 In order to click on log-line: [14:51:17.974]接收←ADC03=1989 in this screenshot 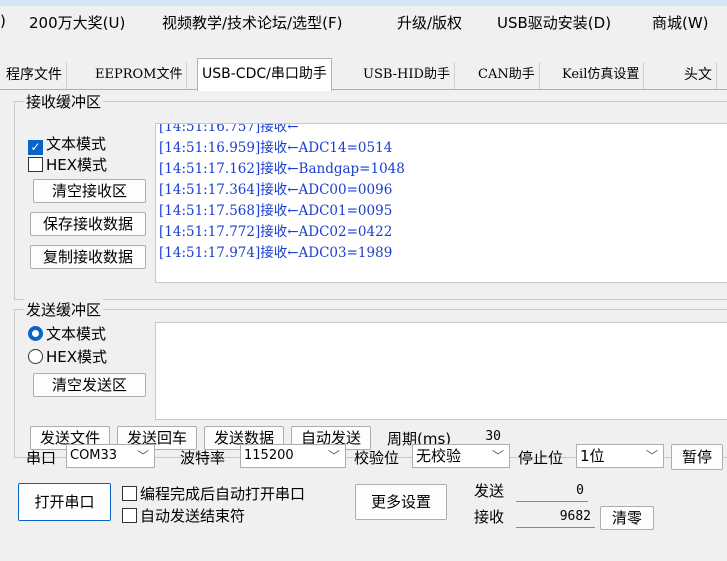, I will do `click(276, 253)`.